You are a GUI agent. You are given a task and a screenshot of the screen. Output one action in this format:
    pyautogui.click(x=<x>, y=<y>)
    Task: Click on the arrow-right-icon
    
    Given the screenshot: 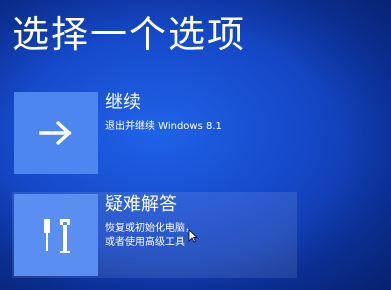 What is the action you would take?
    pyautogui.click(x=55, y=133)
    